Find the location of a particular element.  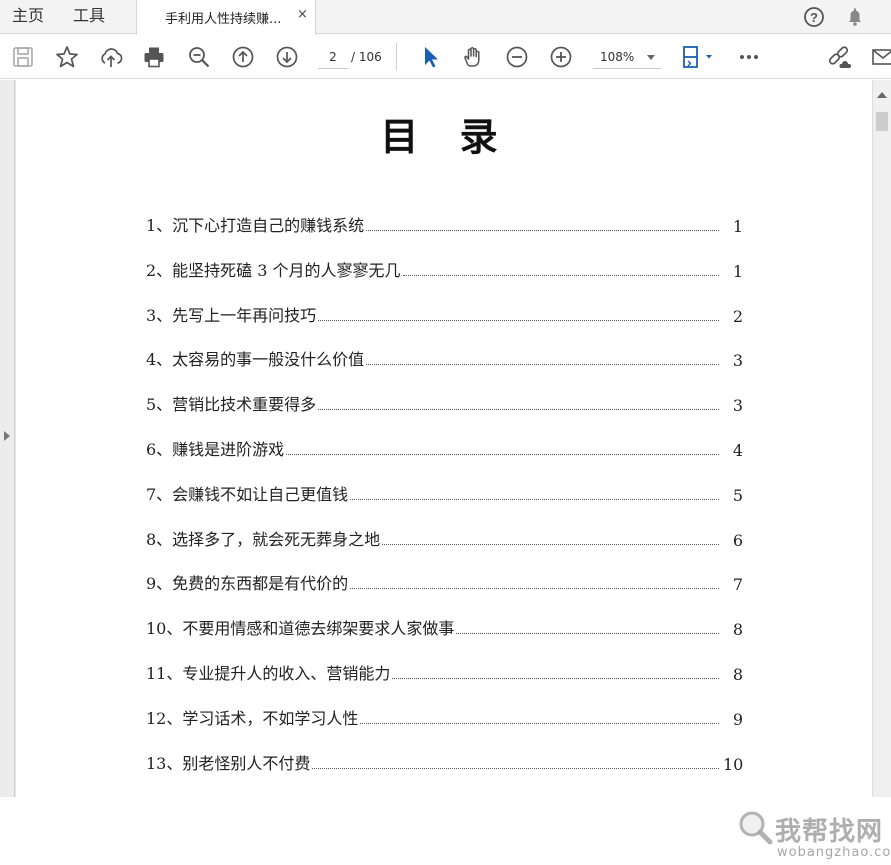

zoom-value: 108% is located at coordinates (617, 57).